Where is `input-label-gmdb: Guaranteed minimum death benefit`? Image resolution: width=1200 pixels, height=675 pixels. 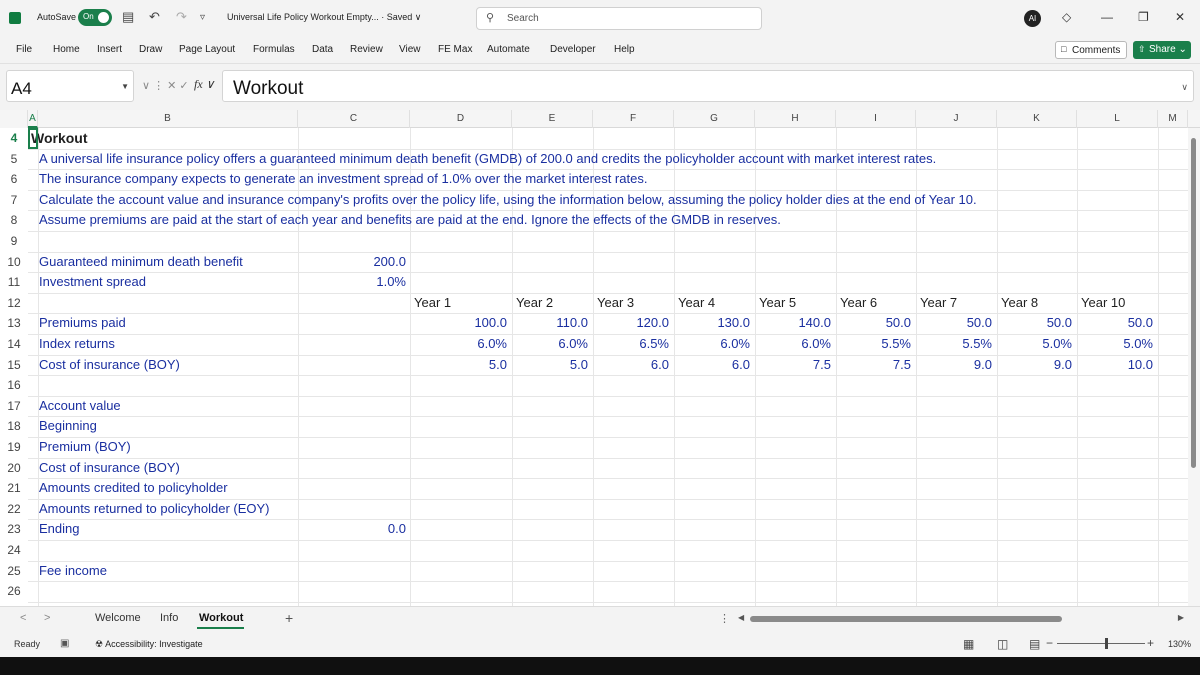 input-label-gmdb: Guaranteed minimum death benefit is located at coordinates (141, 262).